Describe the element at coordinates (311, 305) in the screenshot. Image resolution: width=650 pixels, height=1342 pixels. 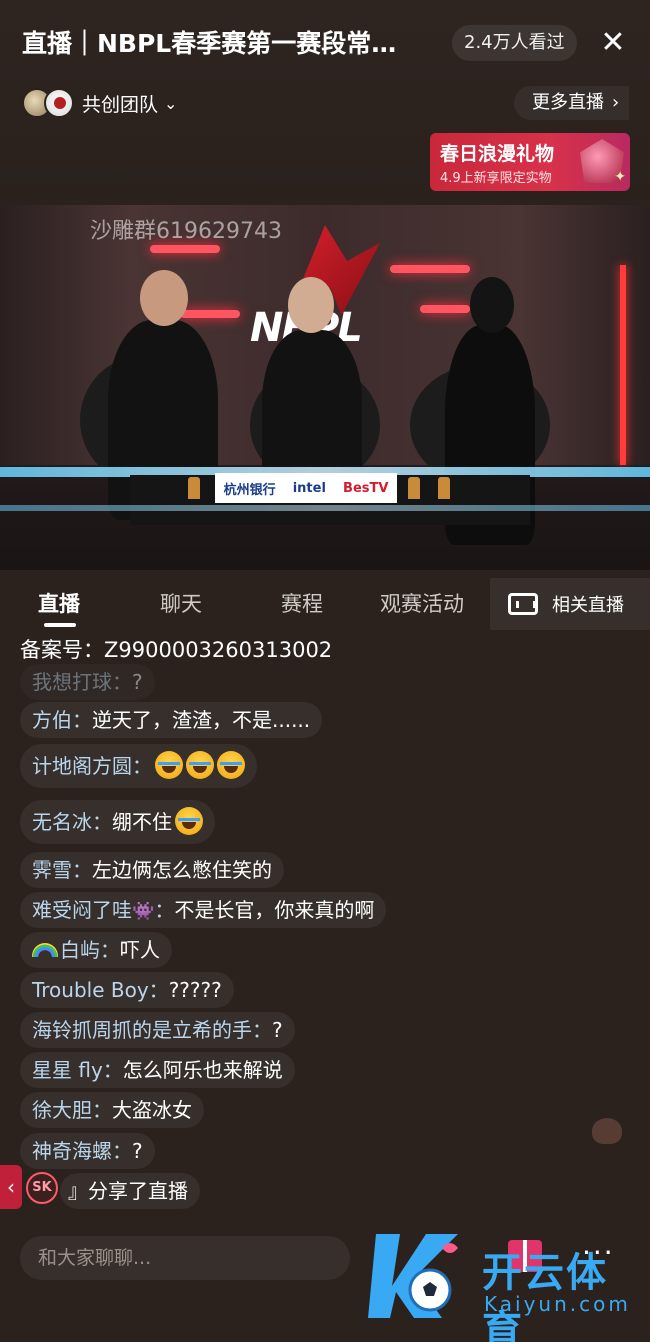
I see `caster-center-head` at that location.